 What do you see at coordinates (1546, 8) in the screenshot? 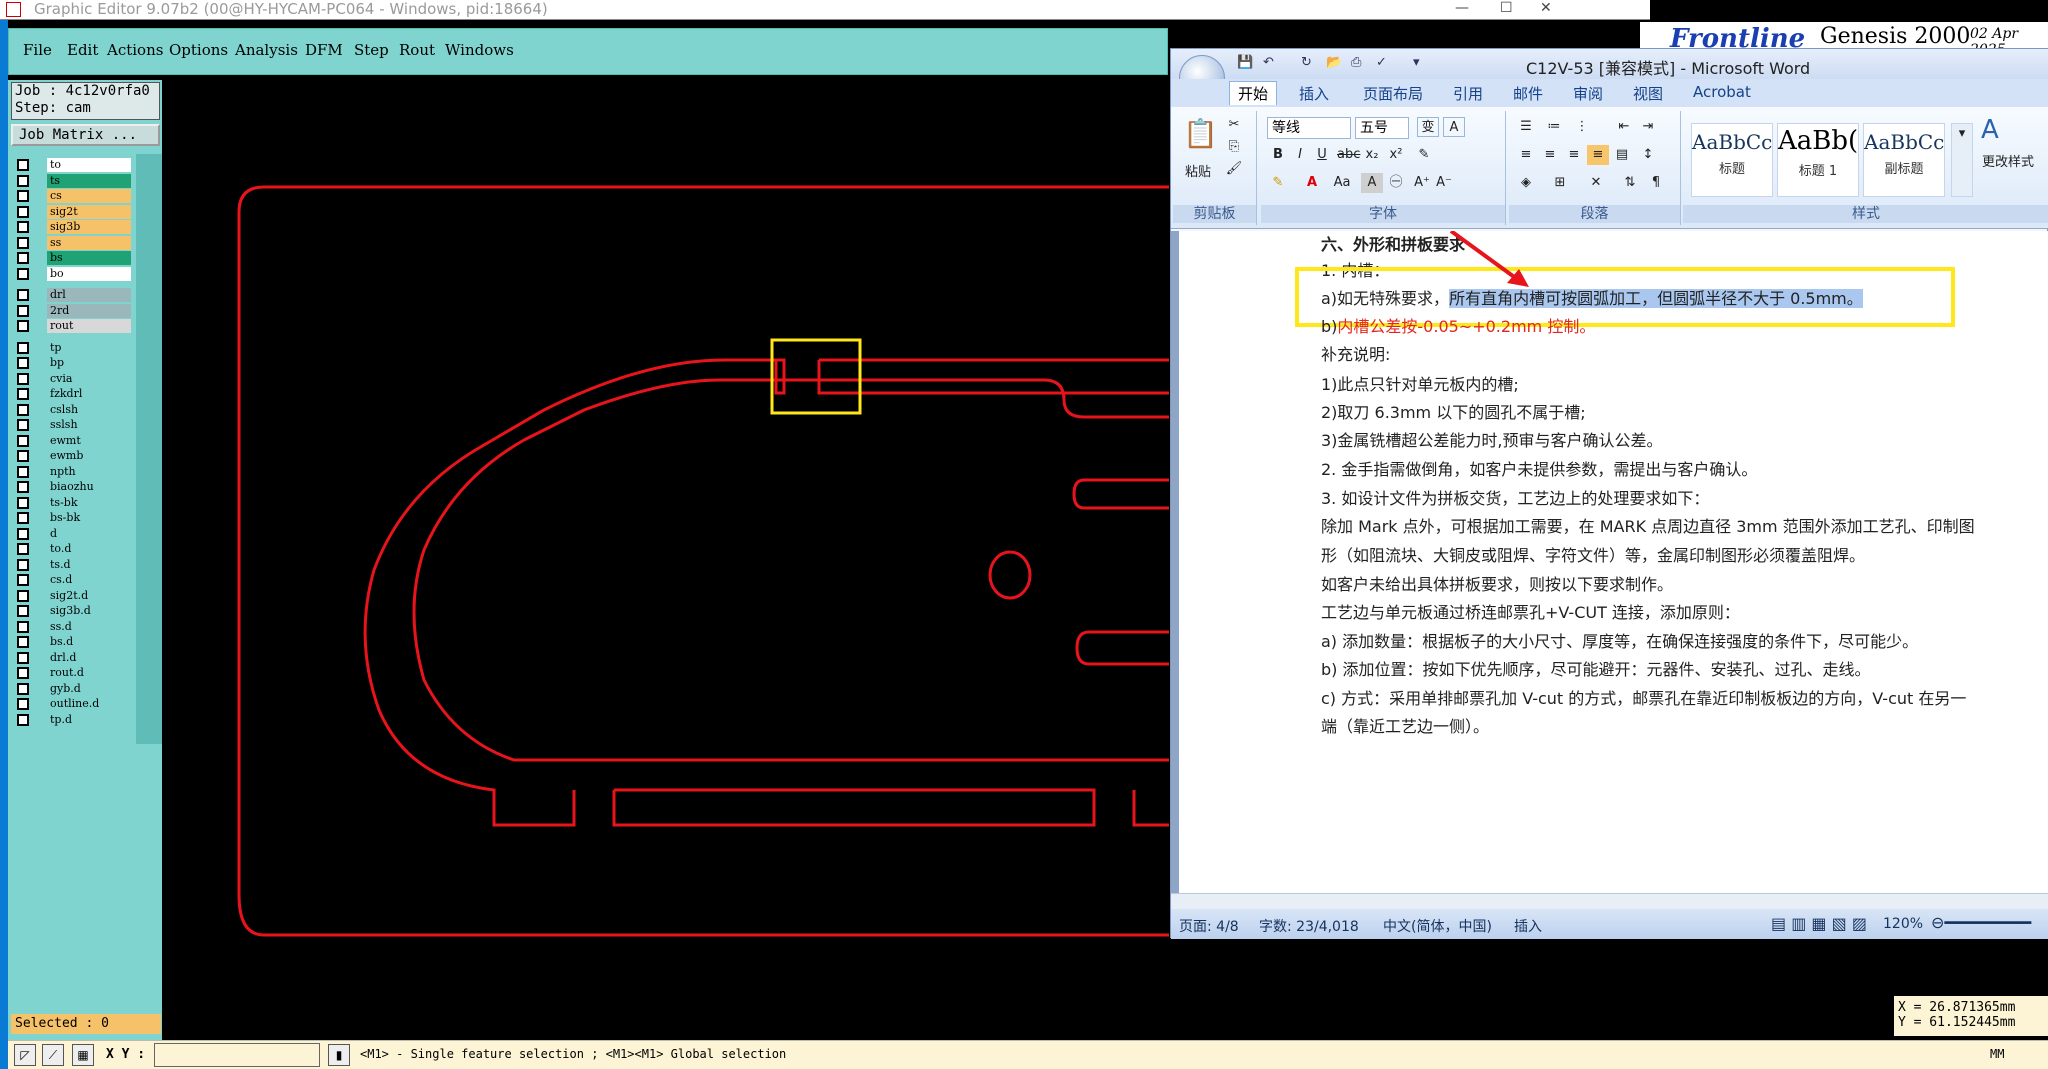
I see `close-icon: ✕` at bounding box center [1546, 8].